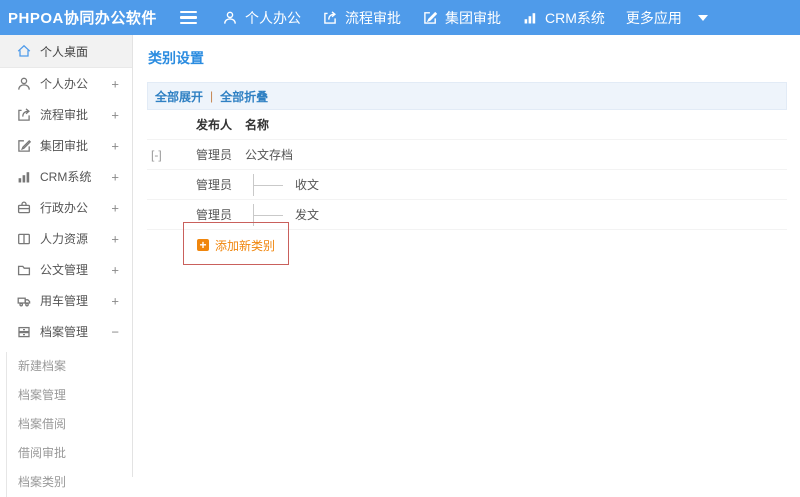 This screenshot has width=800, height=497. I want to click on sidebar-item-workflow-approval: 流程审批 +, so click(66, 114).